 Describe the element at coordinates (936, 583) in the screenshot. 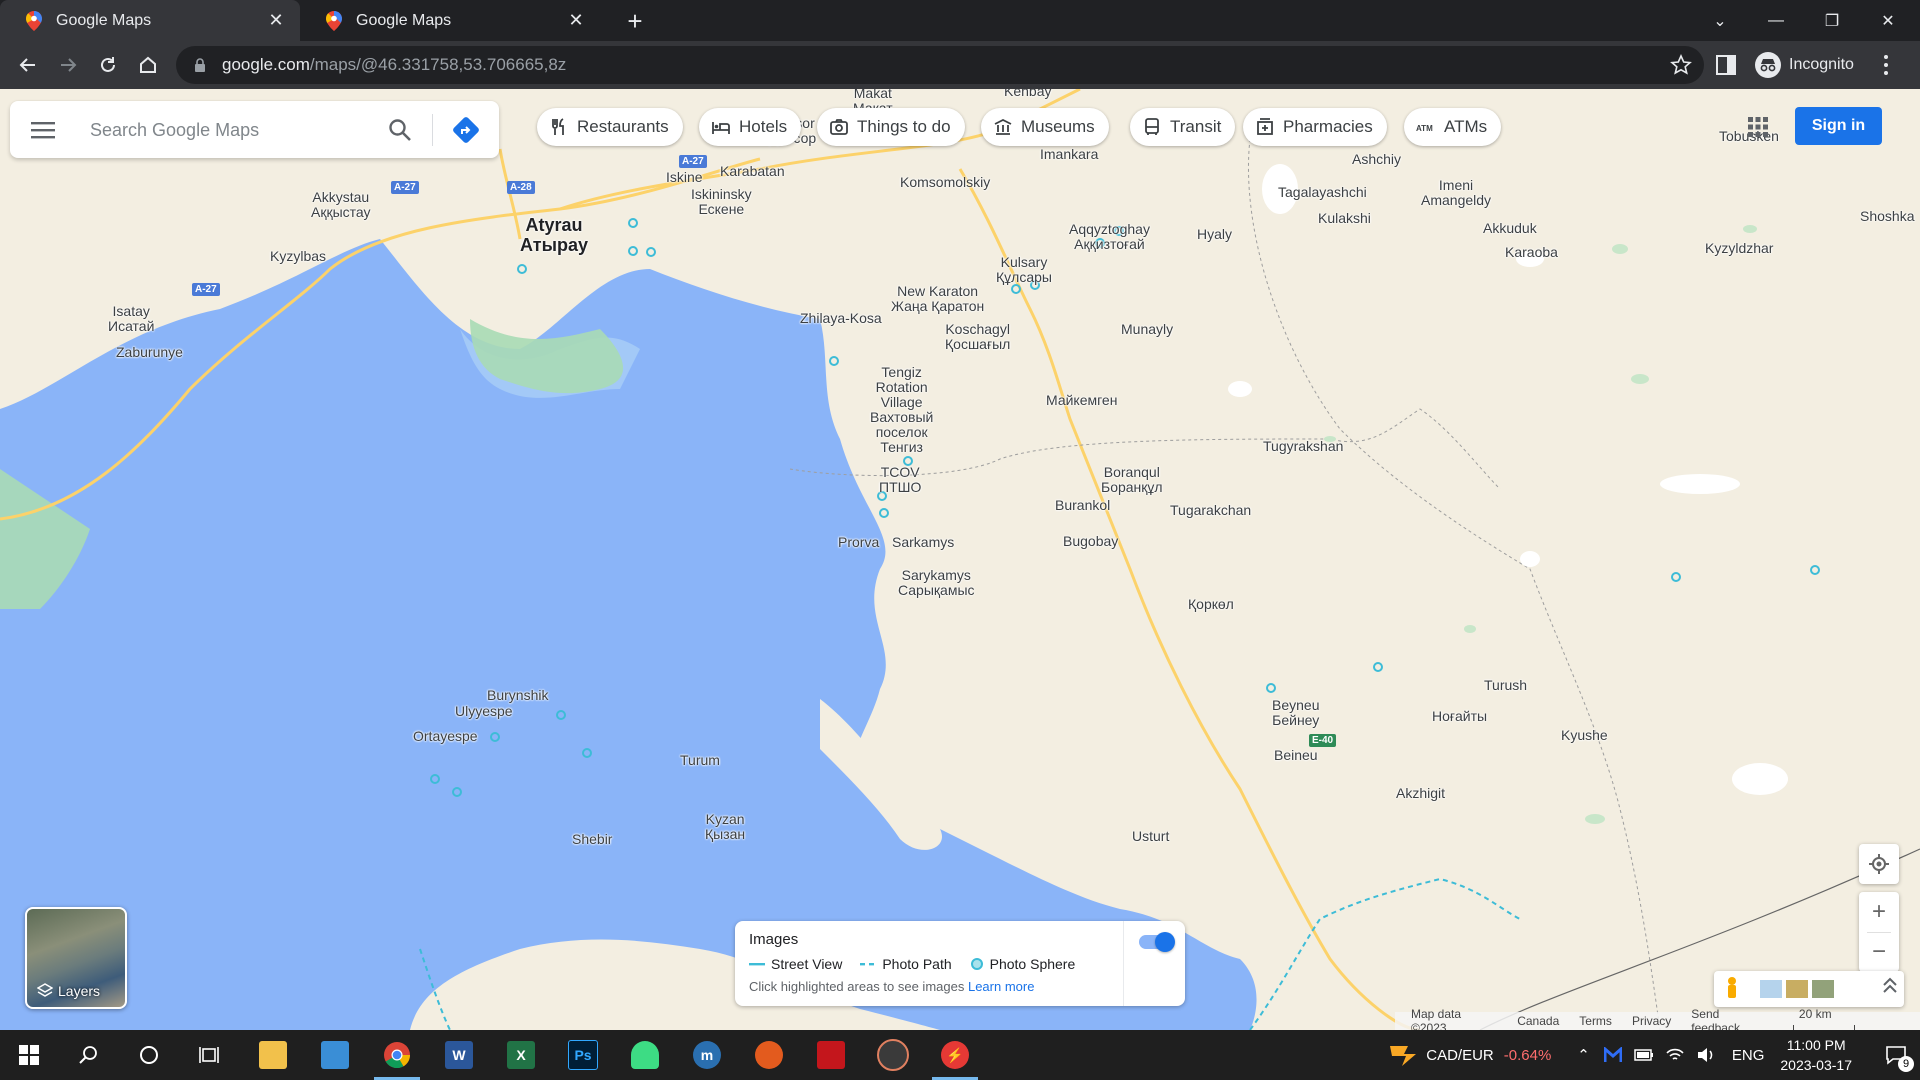

I see `place-label: Sarykamys Сарықамыс` at that location.